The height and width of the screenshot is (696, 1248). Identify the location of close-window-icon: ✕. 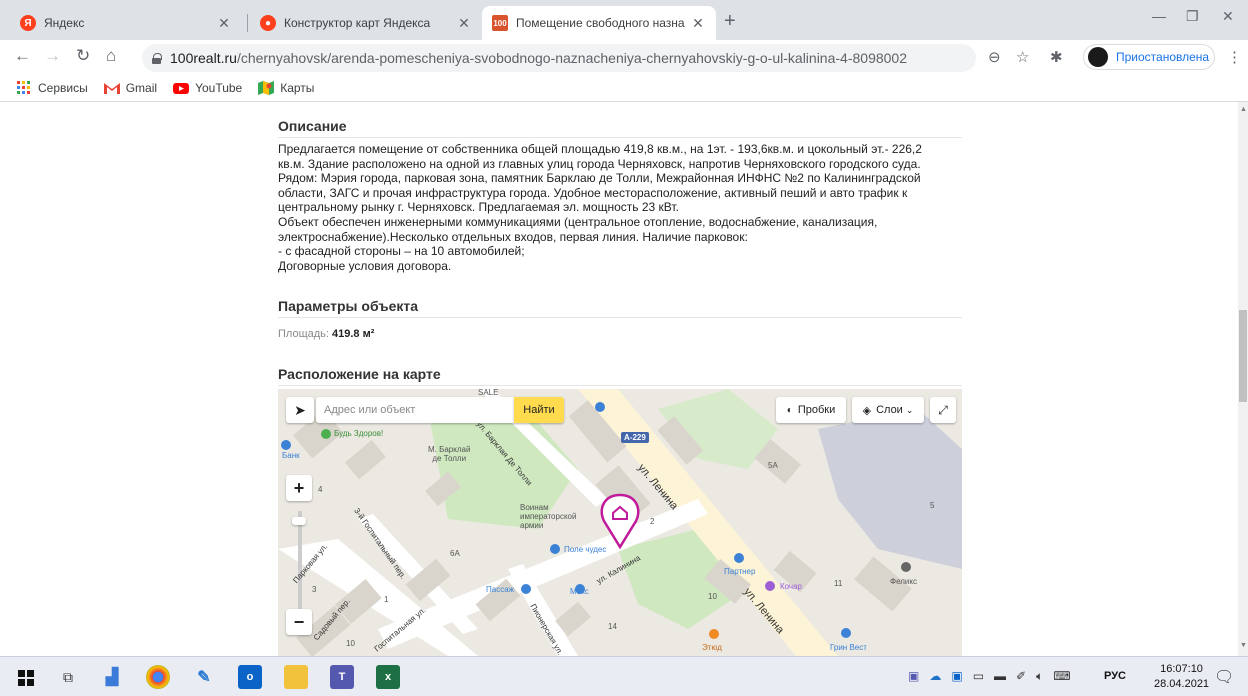
(1228, 16).